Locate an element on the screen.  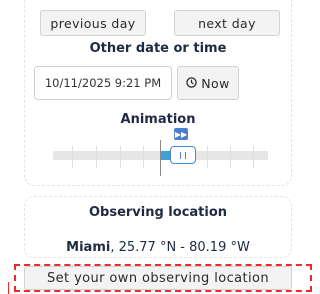
fast-forward-icon: ▶▶ is located at coordinates (181, 134).